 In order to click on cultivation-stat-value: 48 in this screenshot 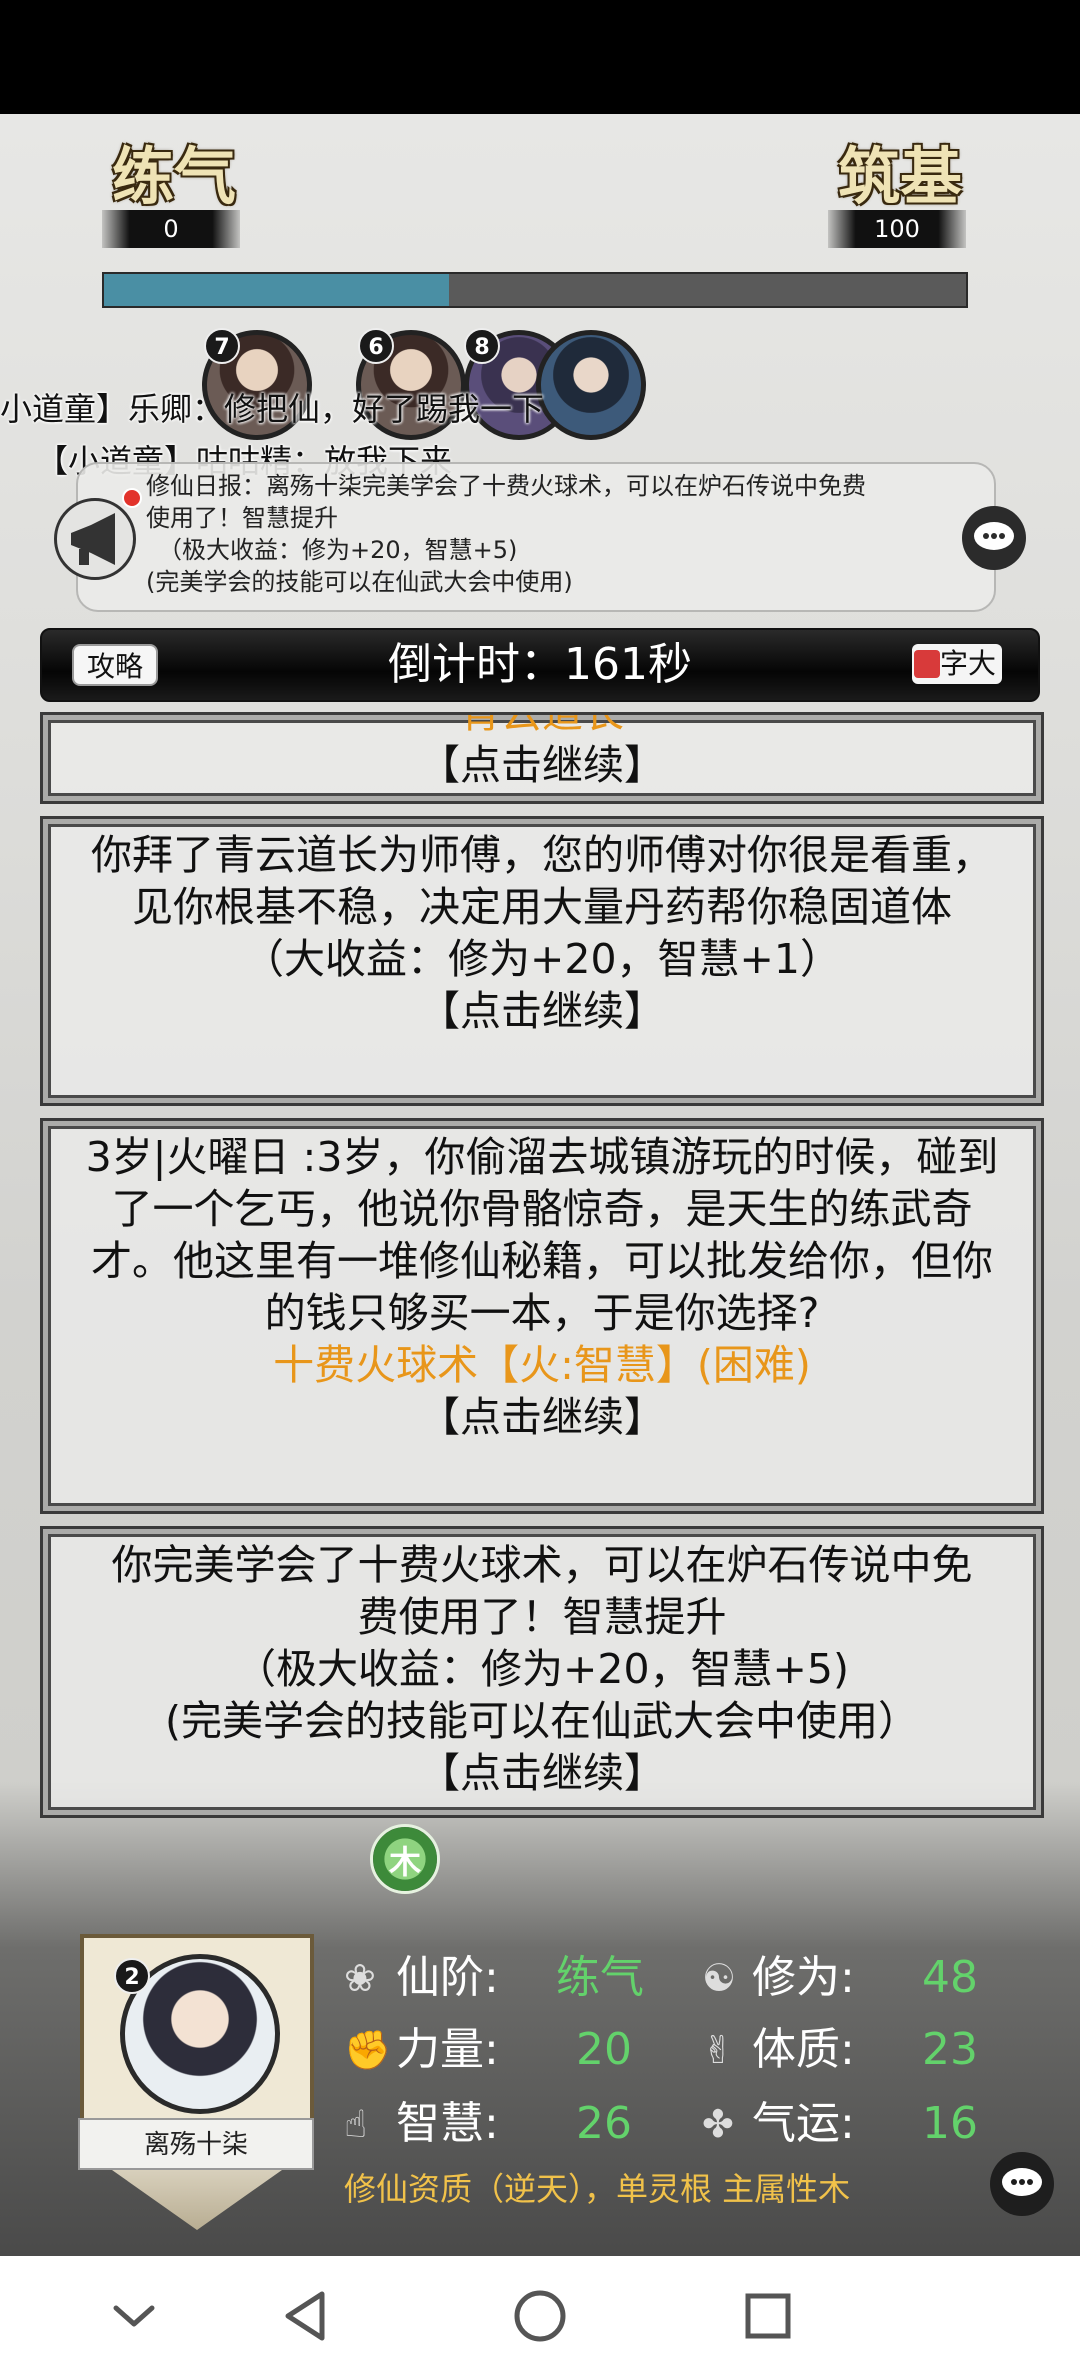, I will do `click(950, 1977)`.